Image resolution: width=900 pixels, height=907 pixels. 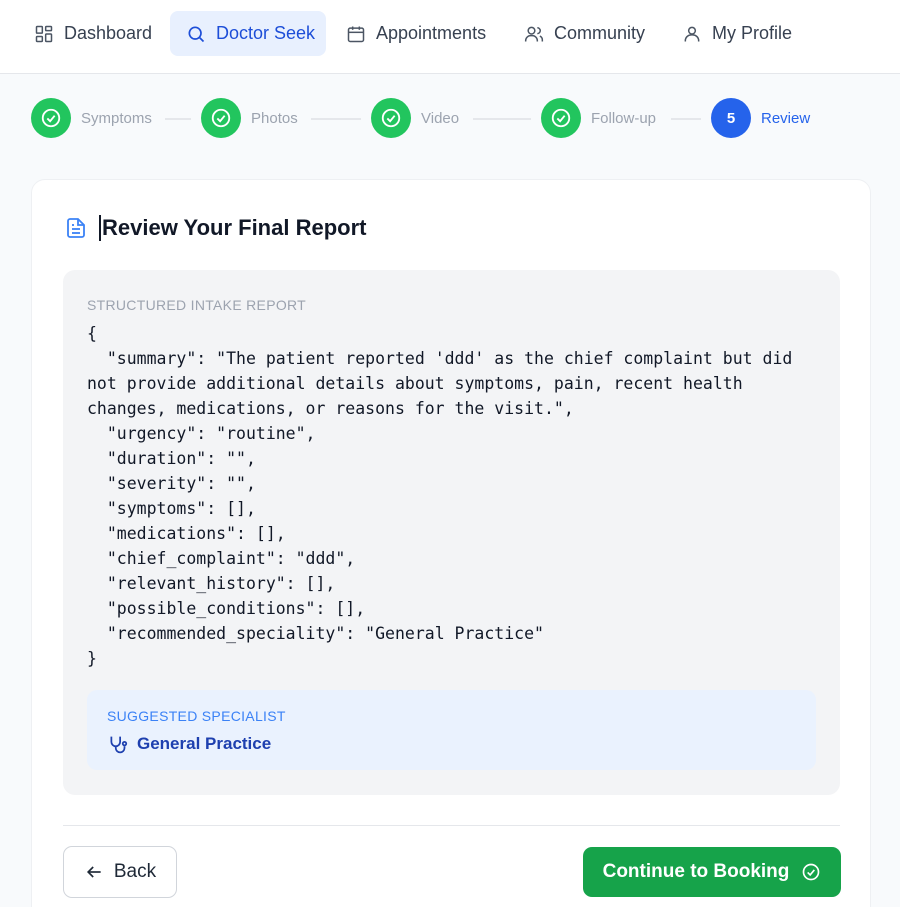 What do you see at coordinates (196, 34) in the screenshot?
I see `search-icon` at bounding box center [196, 34].